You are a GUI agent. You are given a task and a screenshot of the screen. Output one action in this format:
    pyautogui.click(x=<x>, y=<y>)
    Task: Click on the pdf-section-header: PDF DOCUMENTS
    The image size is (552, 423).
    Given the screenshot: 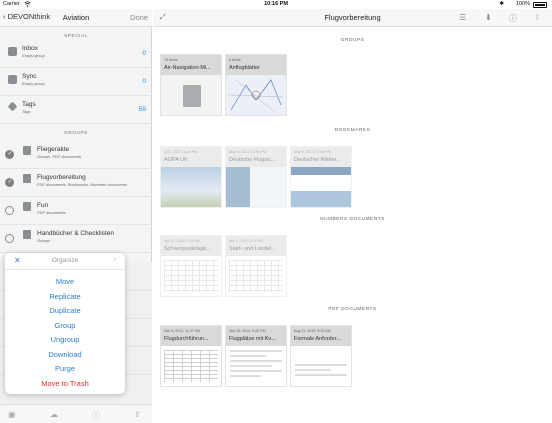 What is the action you would take?
    pyautogui.click(x=352, y=309)
    